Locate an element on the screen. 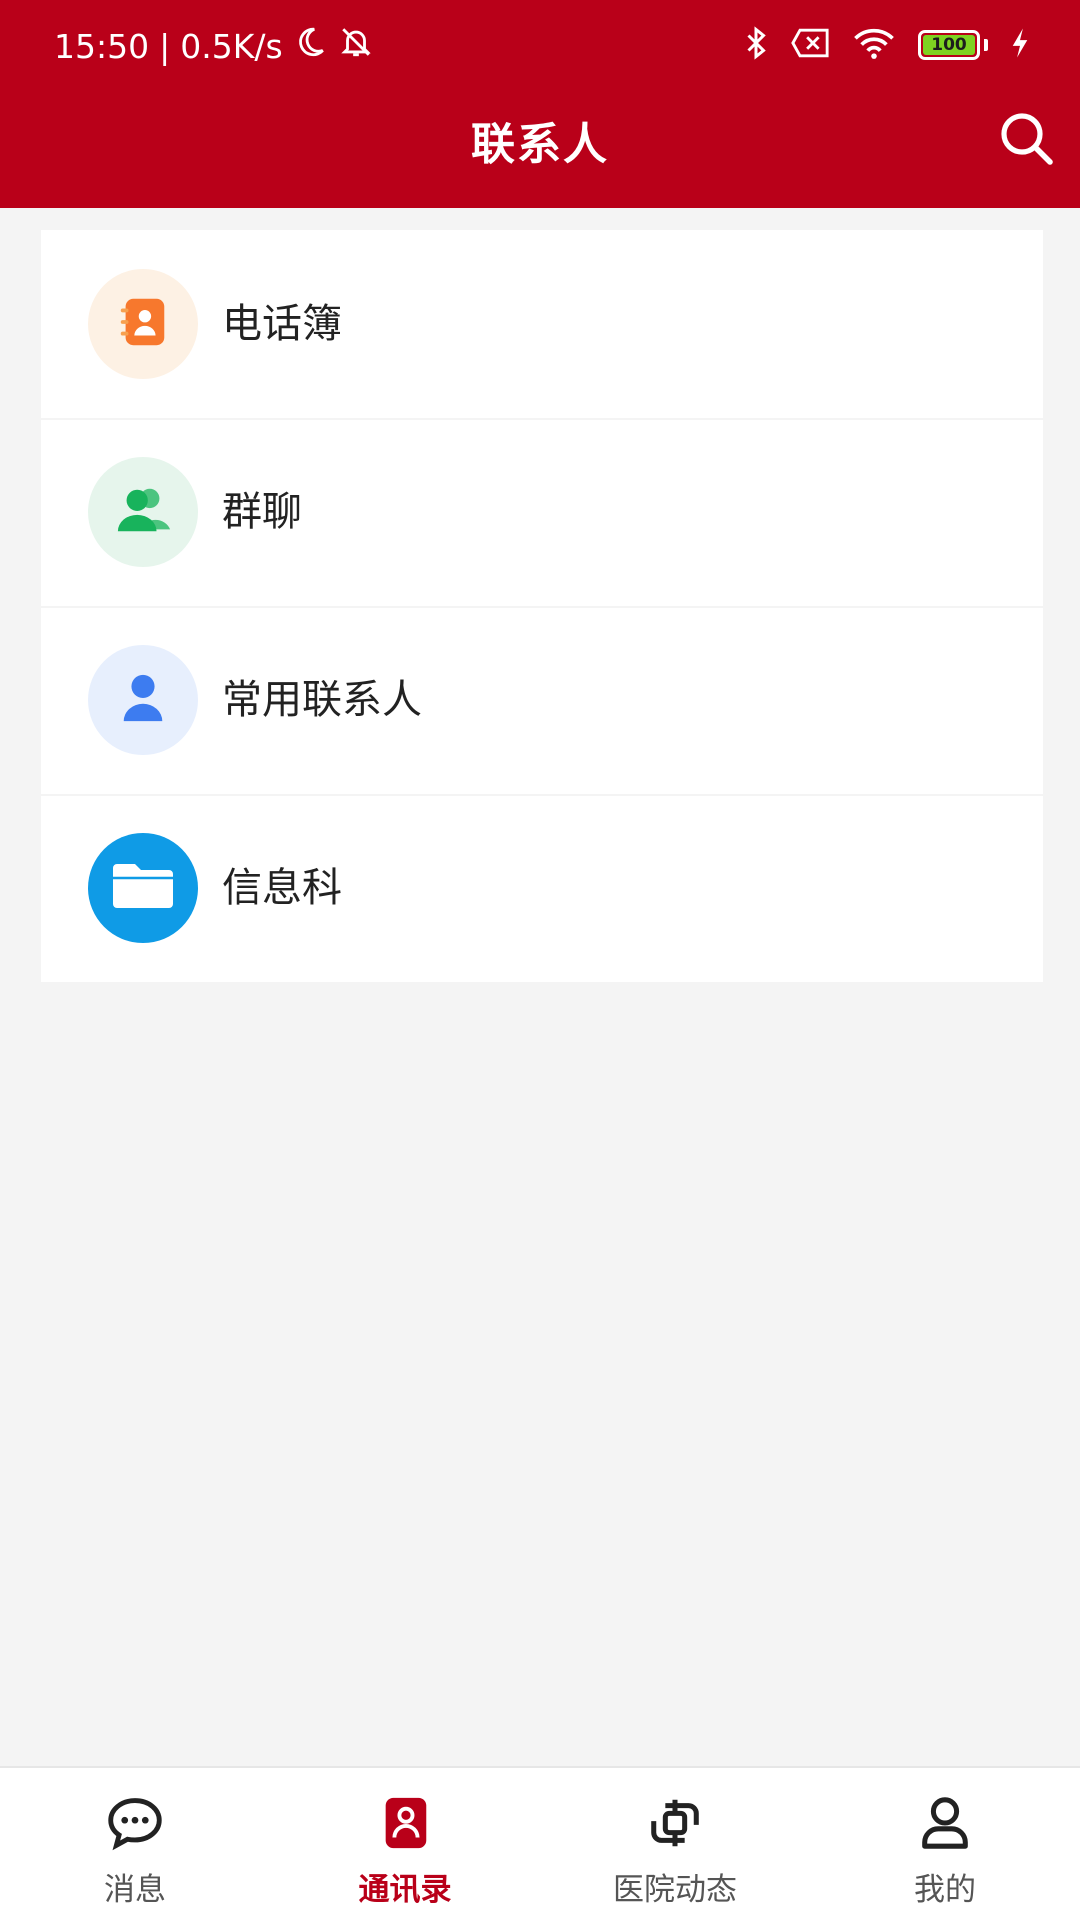 Image resolution: width=1080 pixels, height=1920 pixels. battery-icon: 100 is located at coordinates (953, 45).